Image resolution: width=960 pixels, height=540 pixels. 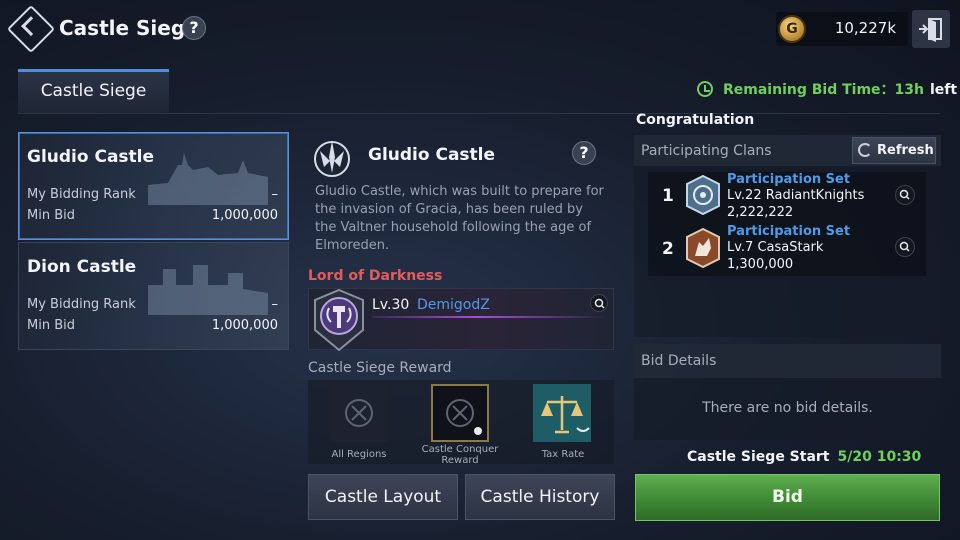 What do you see at coordinates (432, 155) in the screenshot?
I see `selected-castle-name: Gludio Castle` at bounding box center [432, 155].